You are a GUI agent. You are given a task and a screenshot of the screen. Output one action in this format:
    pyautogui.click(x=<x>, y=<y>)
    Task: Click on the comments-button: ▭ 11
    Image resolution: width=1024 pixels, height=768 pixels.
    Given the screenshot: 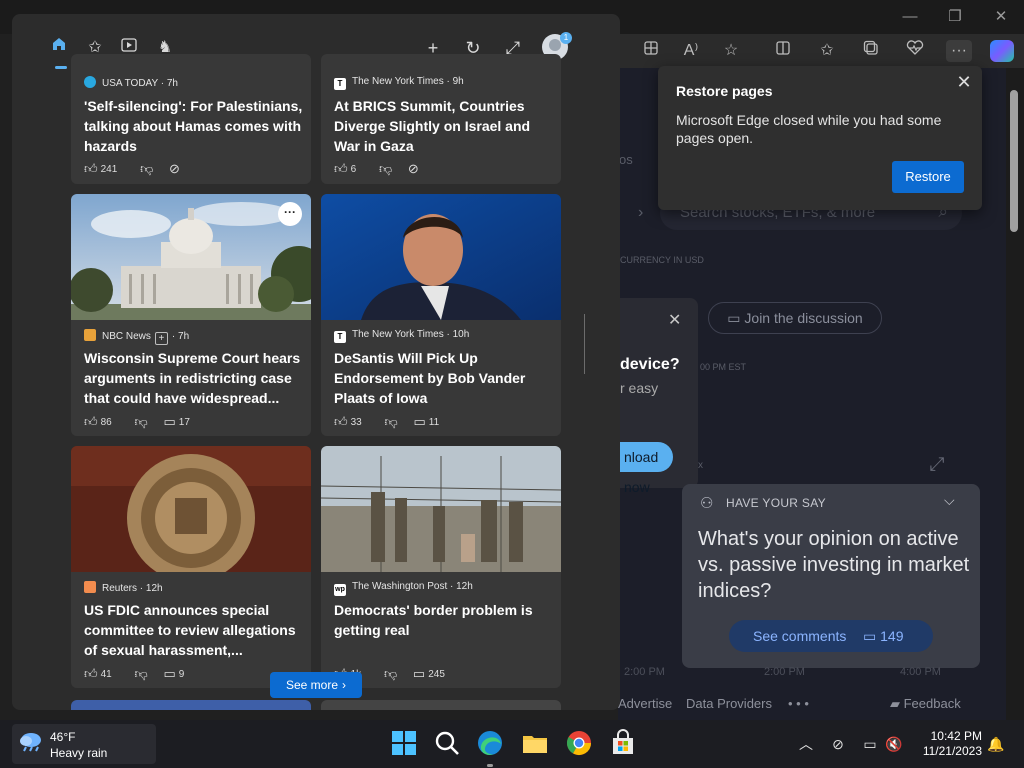 What is the action you would take?
    pyautogui.click(x=431, y=421)
    